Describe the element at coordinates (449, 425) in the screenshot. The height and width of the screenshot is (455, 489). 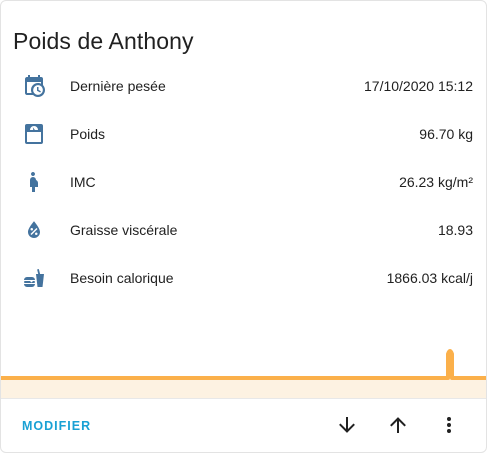
I see `dots-vertical-icon` at that location.